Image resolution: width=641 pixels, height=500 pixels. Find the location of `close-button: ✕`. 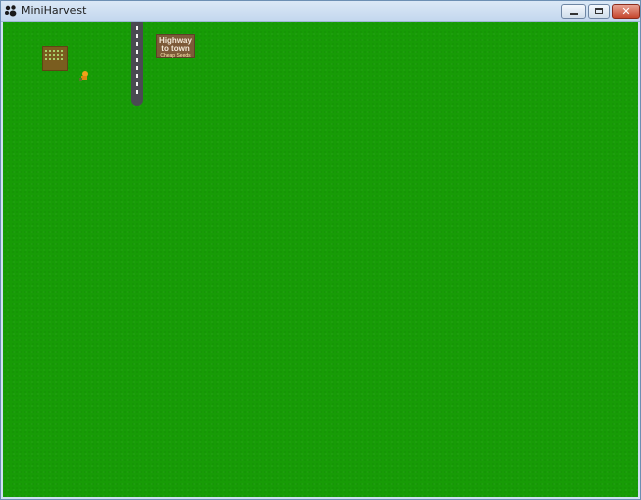

close-button: ✕ is located at coordinates (626, 11).